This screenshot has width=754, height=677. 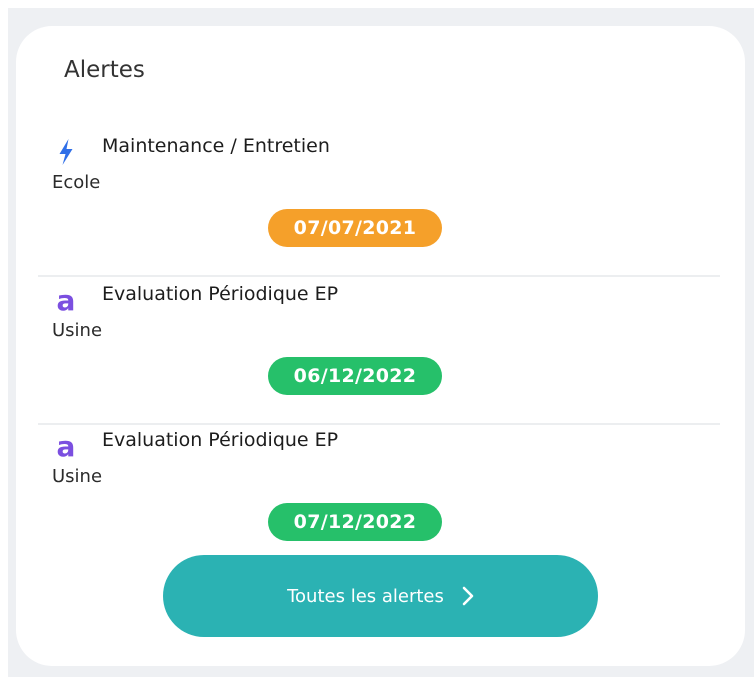 I want to click on alert-subtitle: Ecole, so click(x=76, y=182).